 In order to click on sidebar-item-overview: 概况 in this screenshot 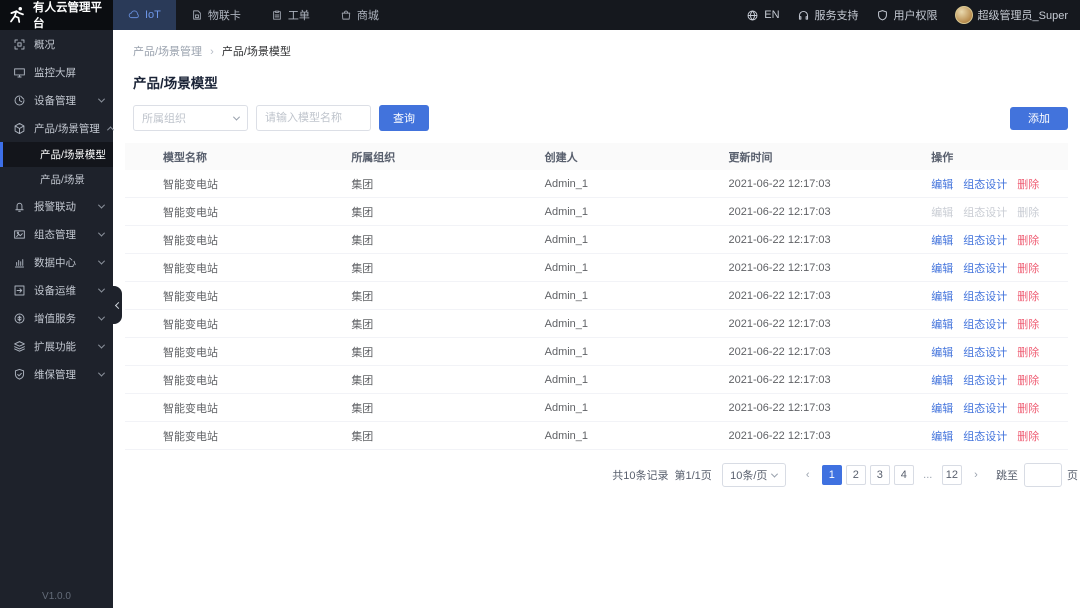, I will do `click(56, 44)`.